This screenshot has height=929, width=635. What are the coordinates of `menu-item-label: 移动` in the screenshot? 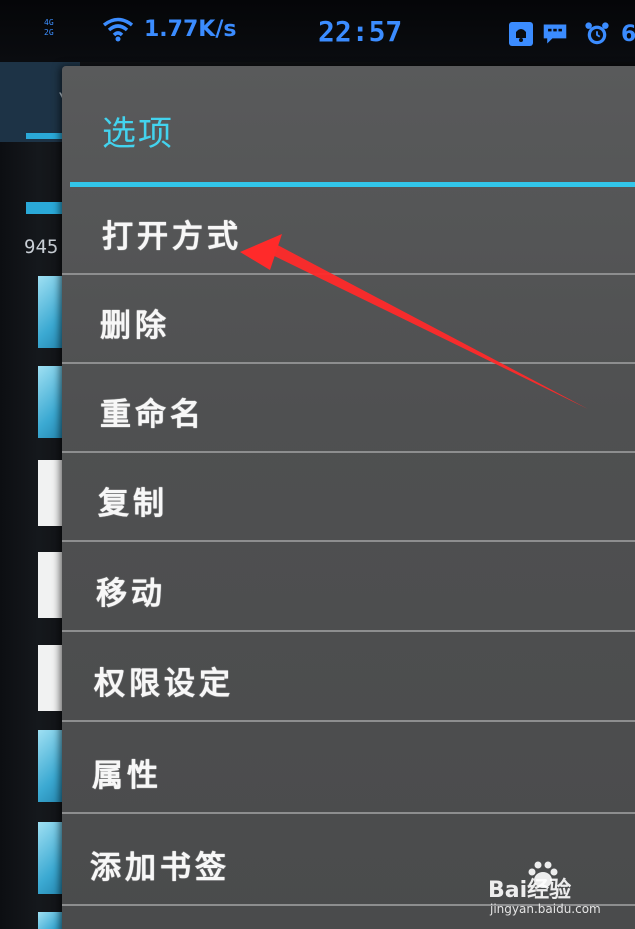 It's located at (131, 594).